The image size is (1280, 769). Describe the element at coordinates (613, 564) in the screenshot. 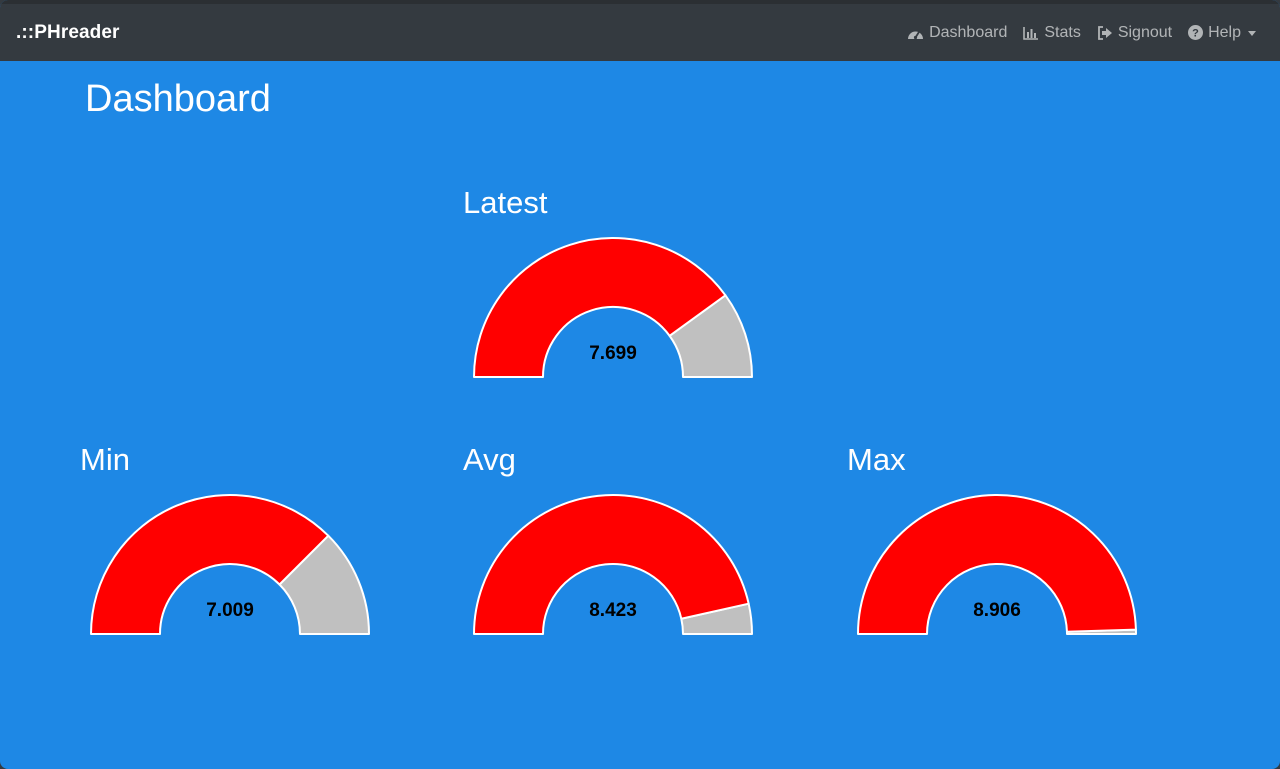

I see `gauge-chart: 8.423` at that location.